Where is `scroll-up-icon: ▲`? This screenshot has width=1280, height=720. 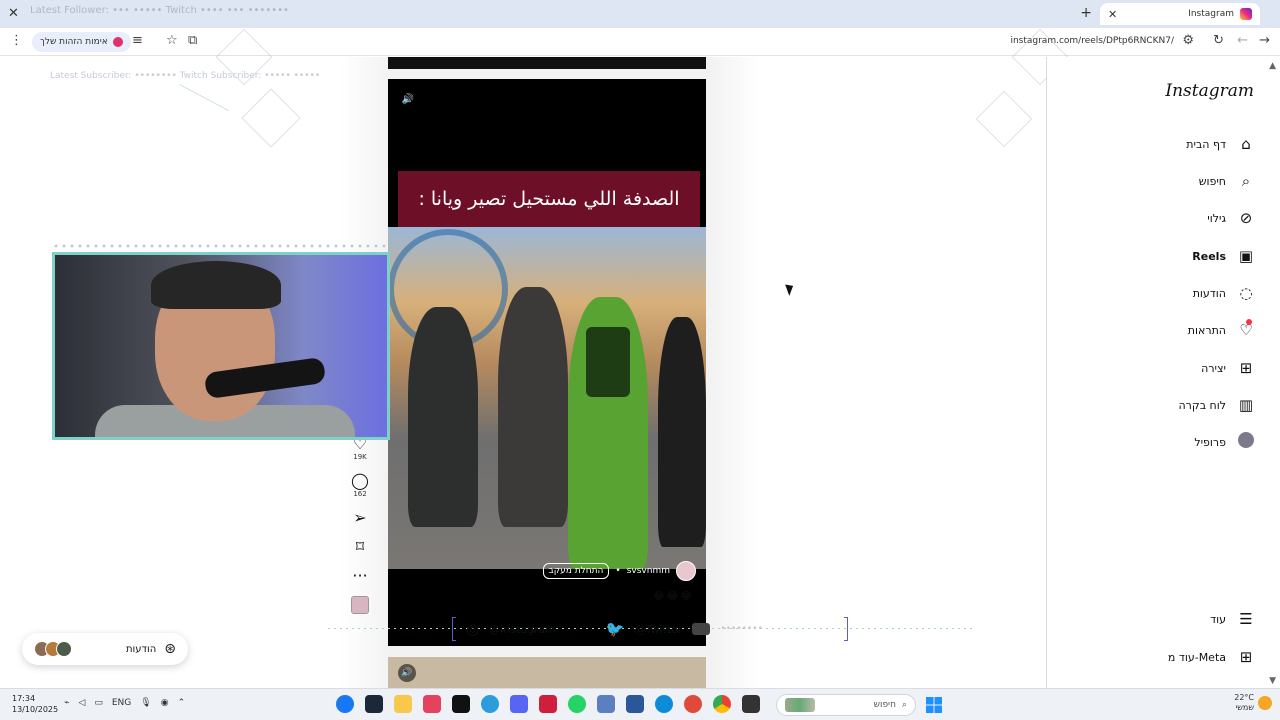
scroll-up-icon: ▲ is located at coordinates (1272, 66).